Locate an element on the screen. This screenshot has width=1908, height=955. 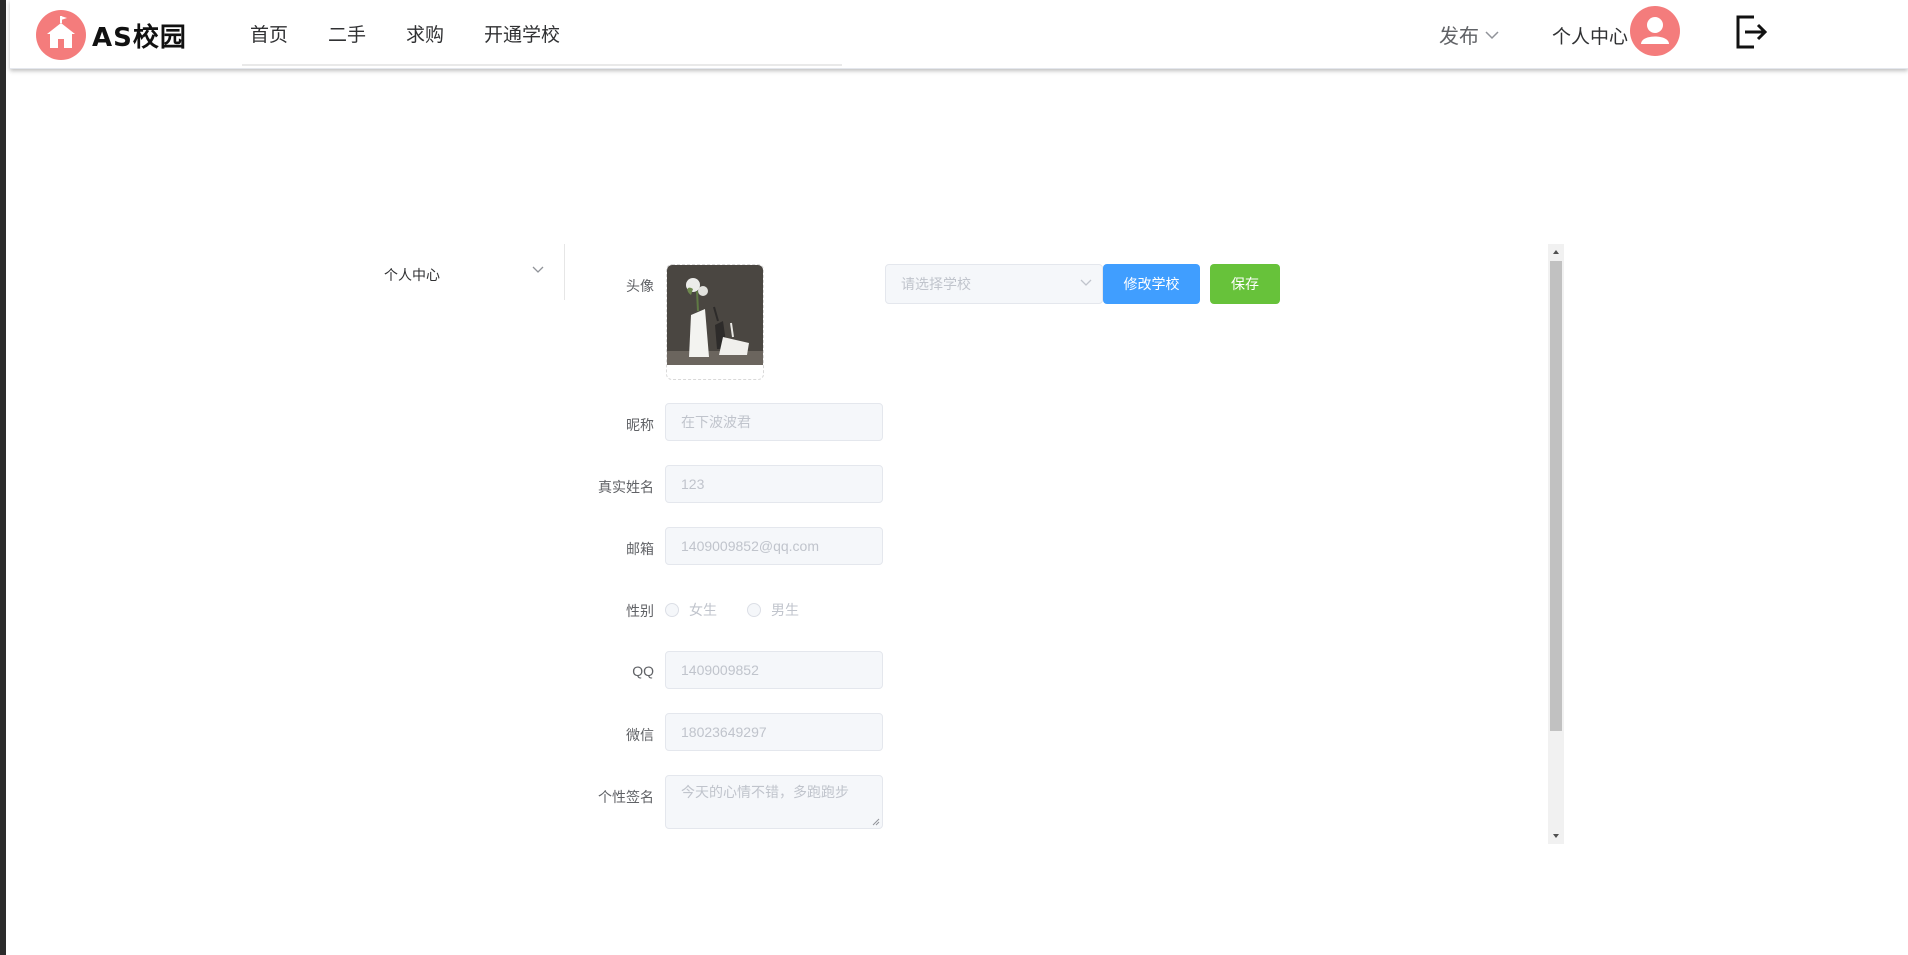
realname-label: 真实姓名 is located at coordinates (626, 487).